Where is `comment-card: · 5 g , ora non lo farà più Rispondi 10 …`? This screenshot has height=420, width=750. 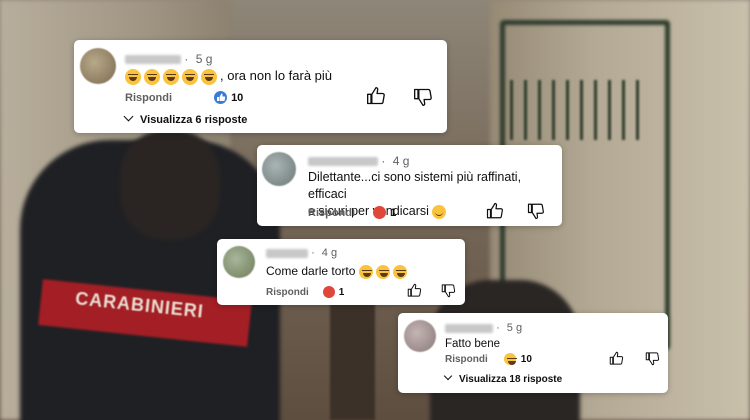 comment-card: · 5 g , ora non lo farà più Rispondi 10 … is located at coordinates (260, 86).